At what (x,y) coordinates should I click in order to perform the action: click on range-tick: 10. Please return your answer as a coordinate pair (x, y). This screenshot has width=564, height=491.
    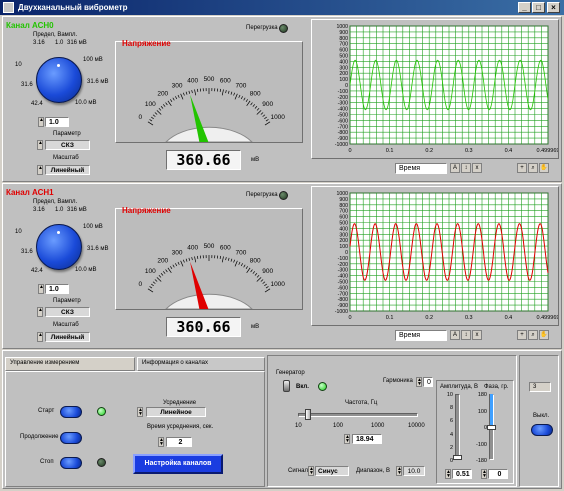
    Looking at the image, I should click on (18, 232).